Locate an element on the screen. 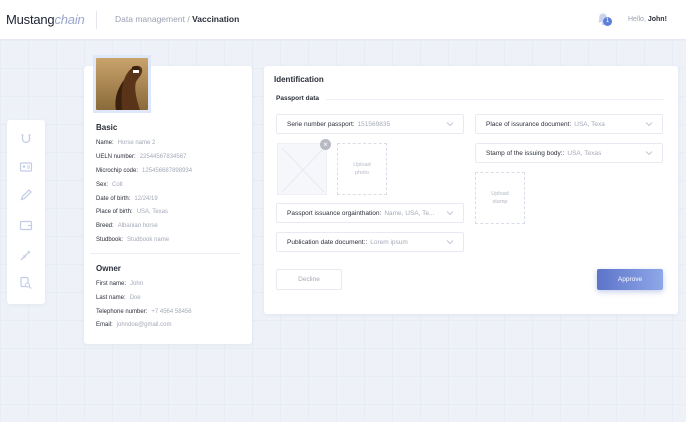 The image size is (686, 422). user-name: John! is located at coordinates (657, 19).